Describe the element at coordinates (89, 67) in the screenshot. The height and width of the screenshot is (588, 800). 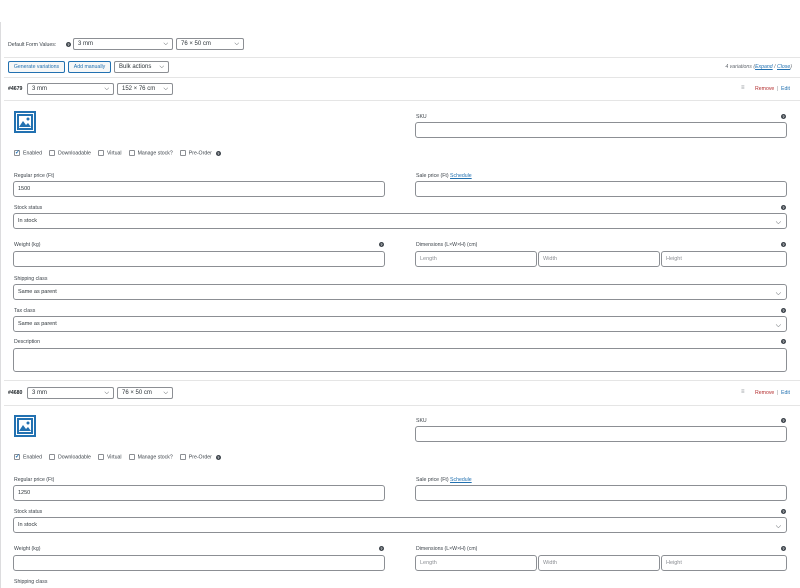
I see `add-manually-button: Add manually` at that location.